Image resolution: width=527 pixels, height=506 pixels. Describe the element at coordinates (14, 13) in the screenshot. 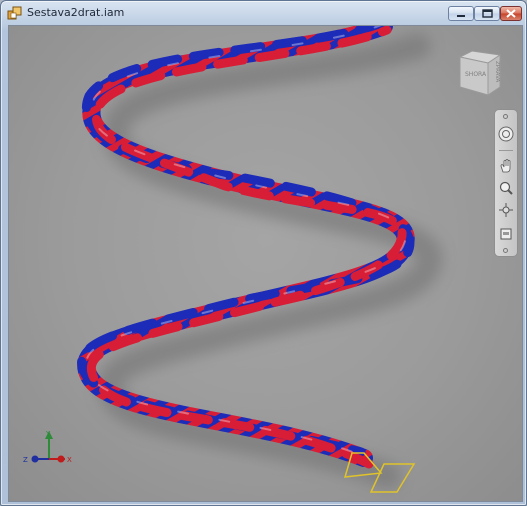

I see `assembly-icon` at that location.